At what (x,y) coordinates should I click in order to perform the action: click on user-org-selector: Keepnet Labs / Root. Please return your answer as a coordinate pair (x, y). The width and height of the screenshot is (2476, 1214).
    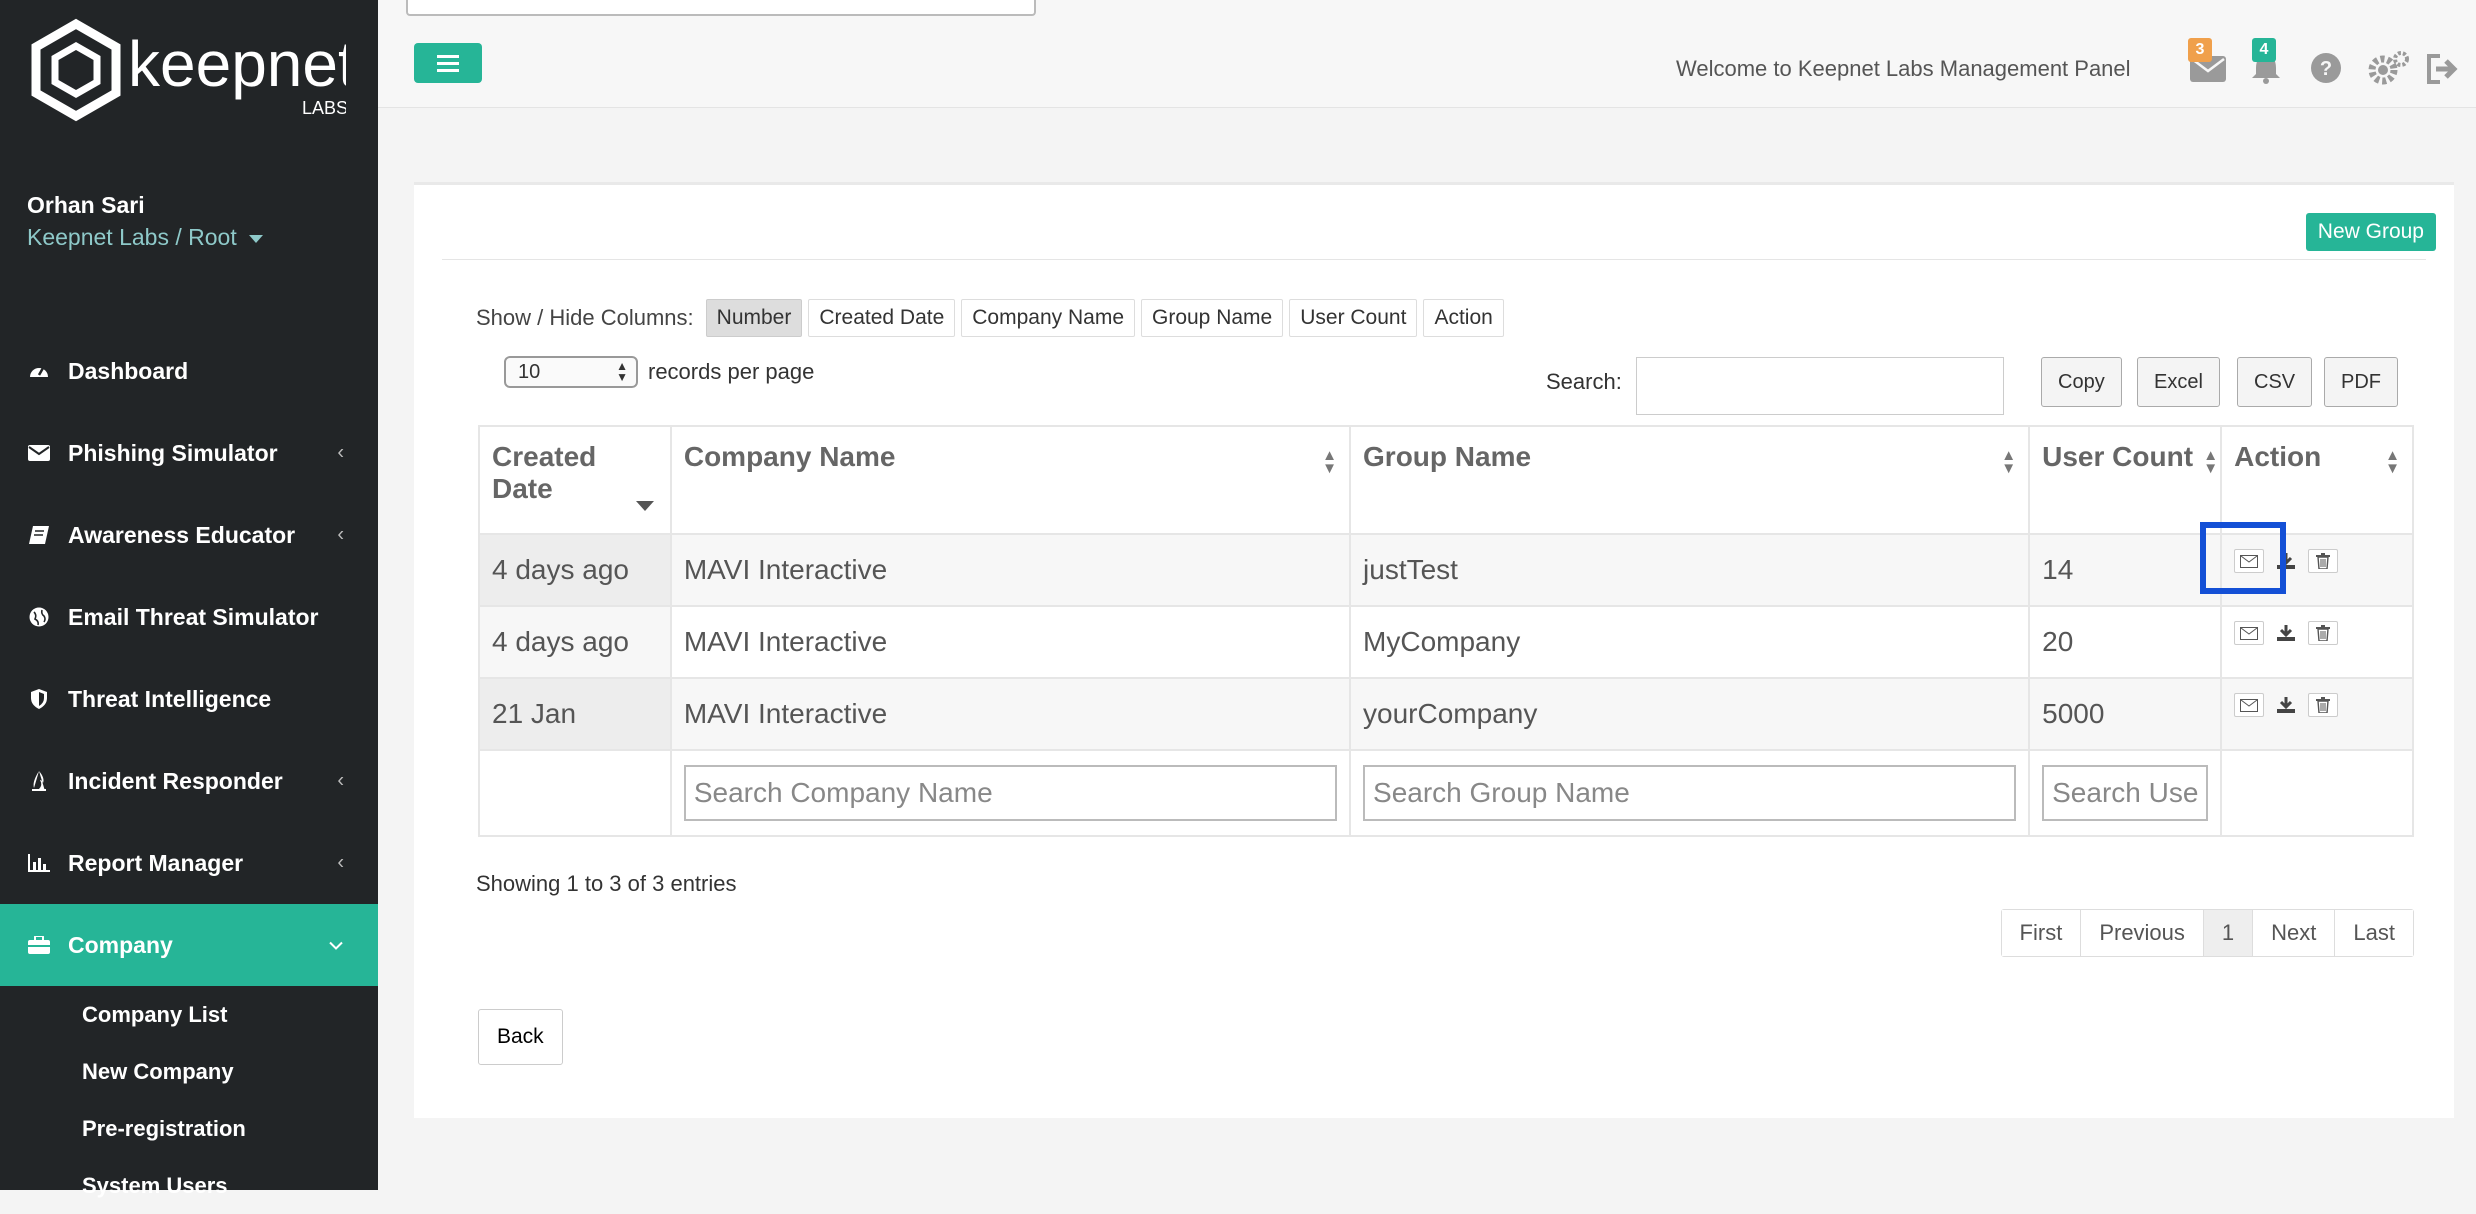
    Looking at the image, I should click on (145, 237).